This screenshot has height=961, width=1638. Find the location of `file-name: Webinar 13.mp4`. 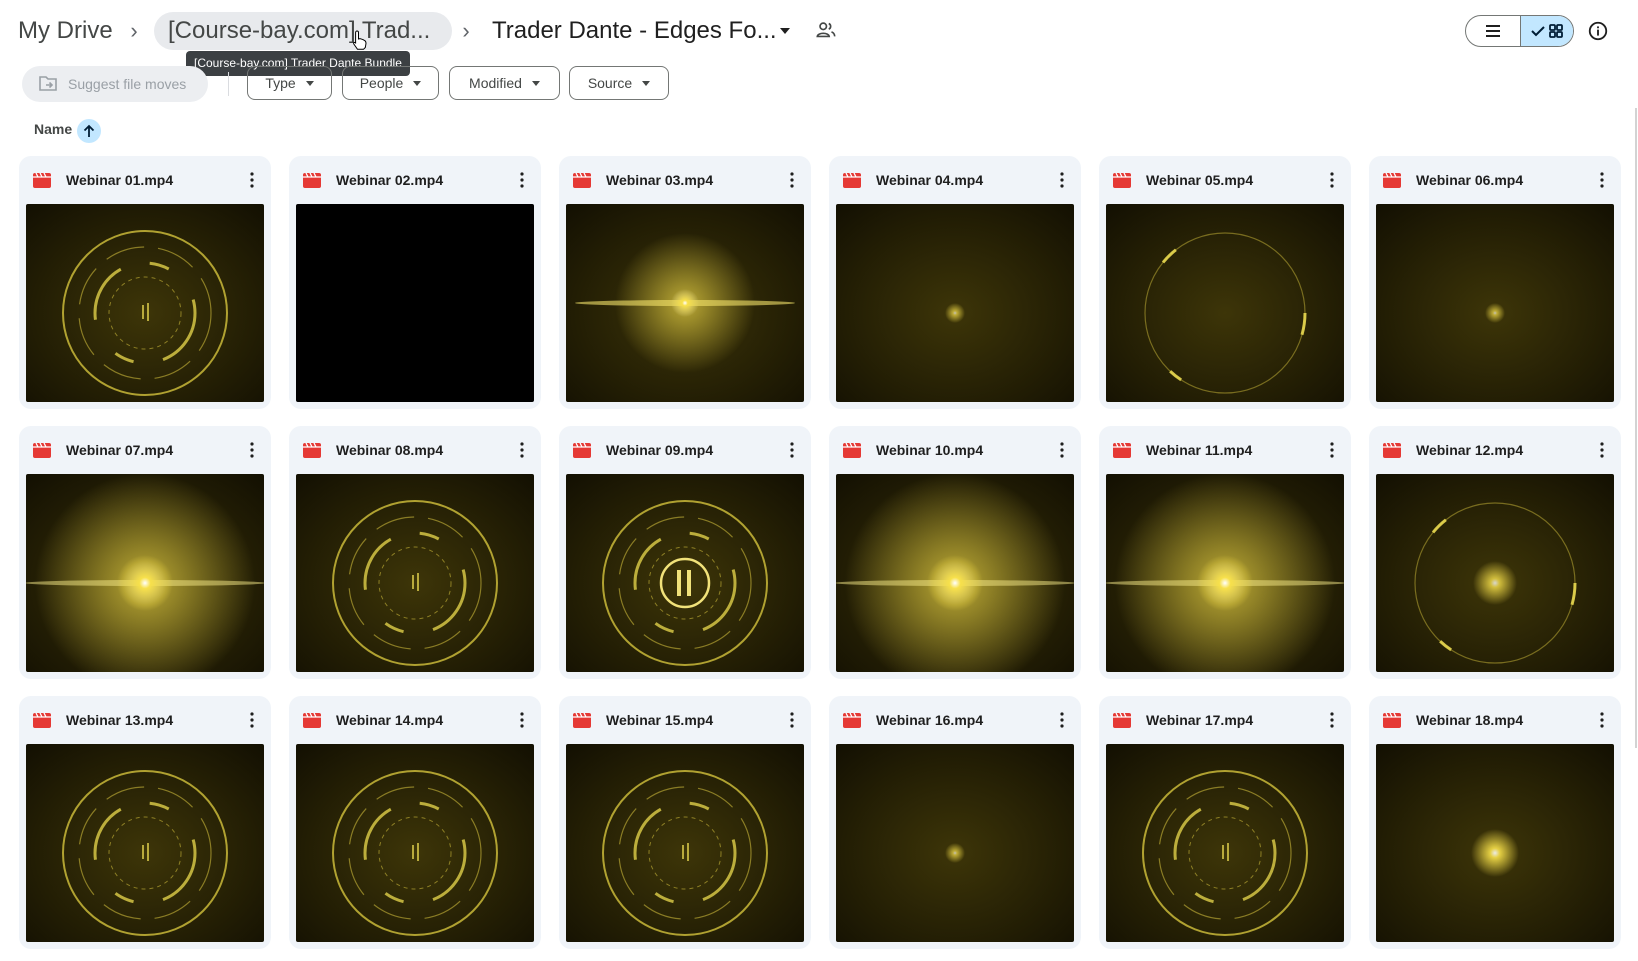

file-name: Webinar 13.mp4 is located at coordinates (120, 720).